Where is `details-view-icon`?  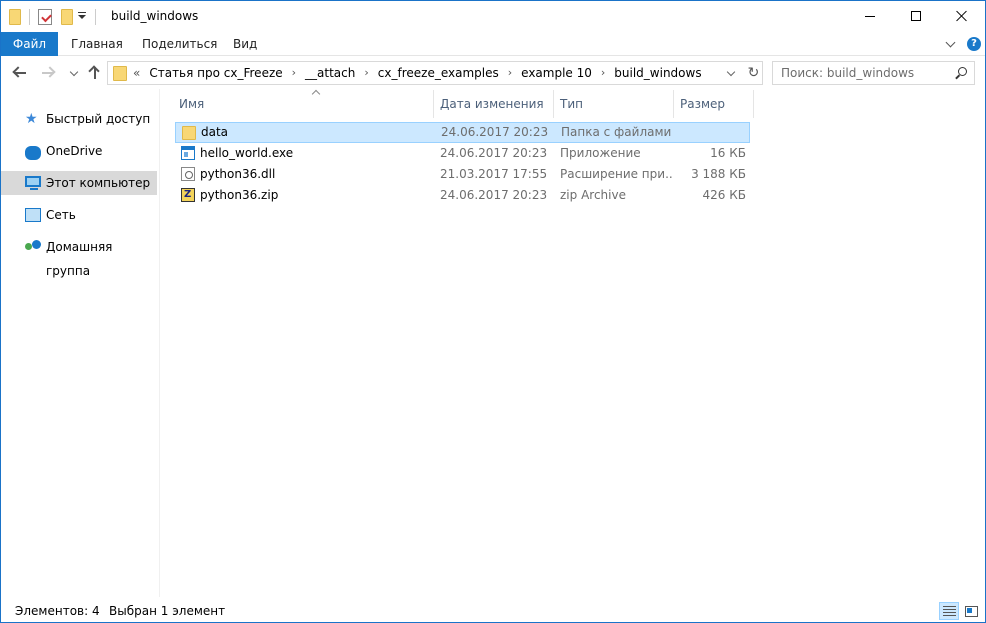 details-view-icon is located at coordinates (949, 611).